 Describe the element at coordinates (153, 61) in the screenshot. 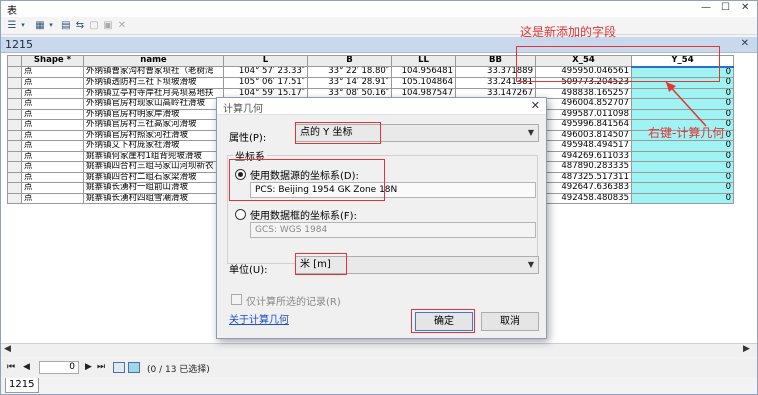

I see `column-header: name` at that location.